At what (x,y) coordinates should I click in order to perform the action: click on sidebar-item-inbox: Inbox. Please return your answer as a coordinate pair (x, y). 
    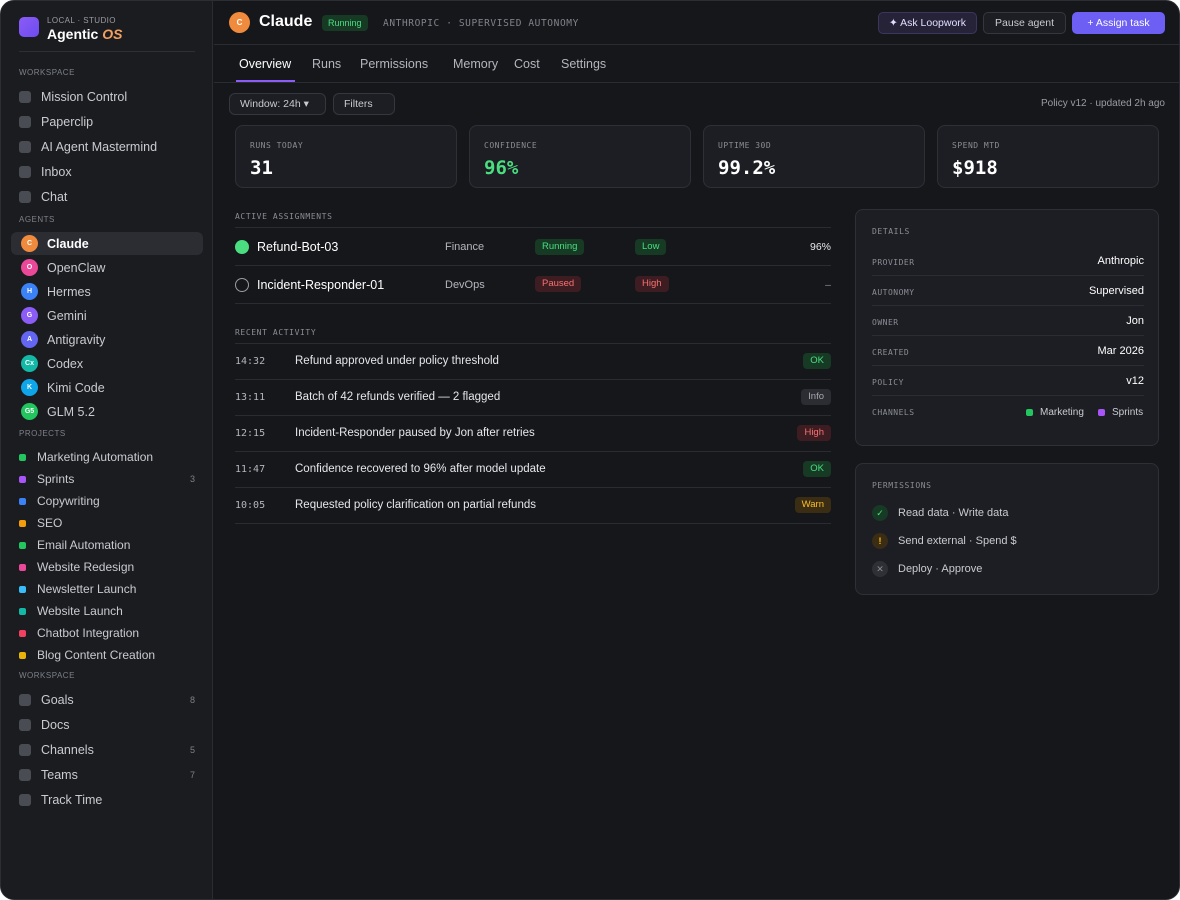
    Looking at the image, I should click on (107, 172).